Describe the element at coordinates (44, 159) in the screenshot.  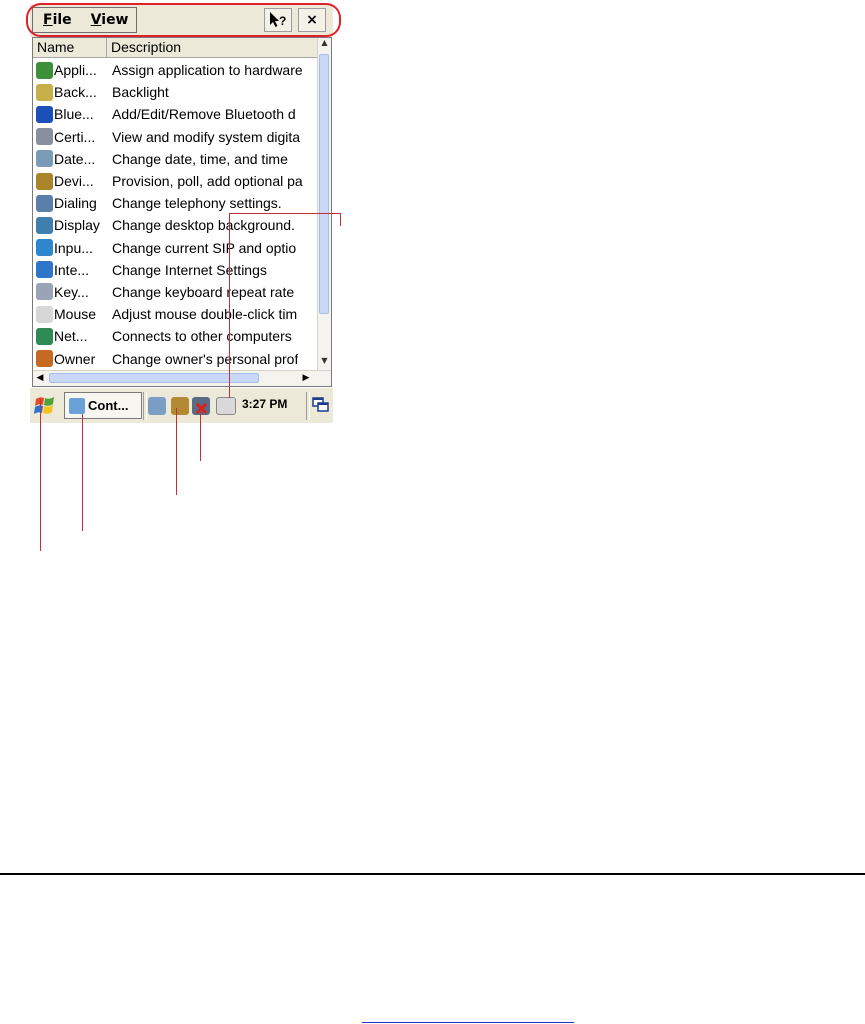
I see `date-time-icon` at that location.